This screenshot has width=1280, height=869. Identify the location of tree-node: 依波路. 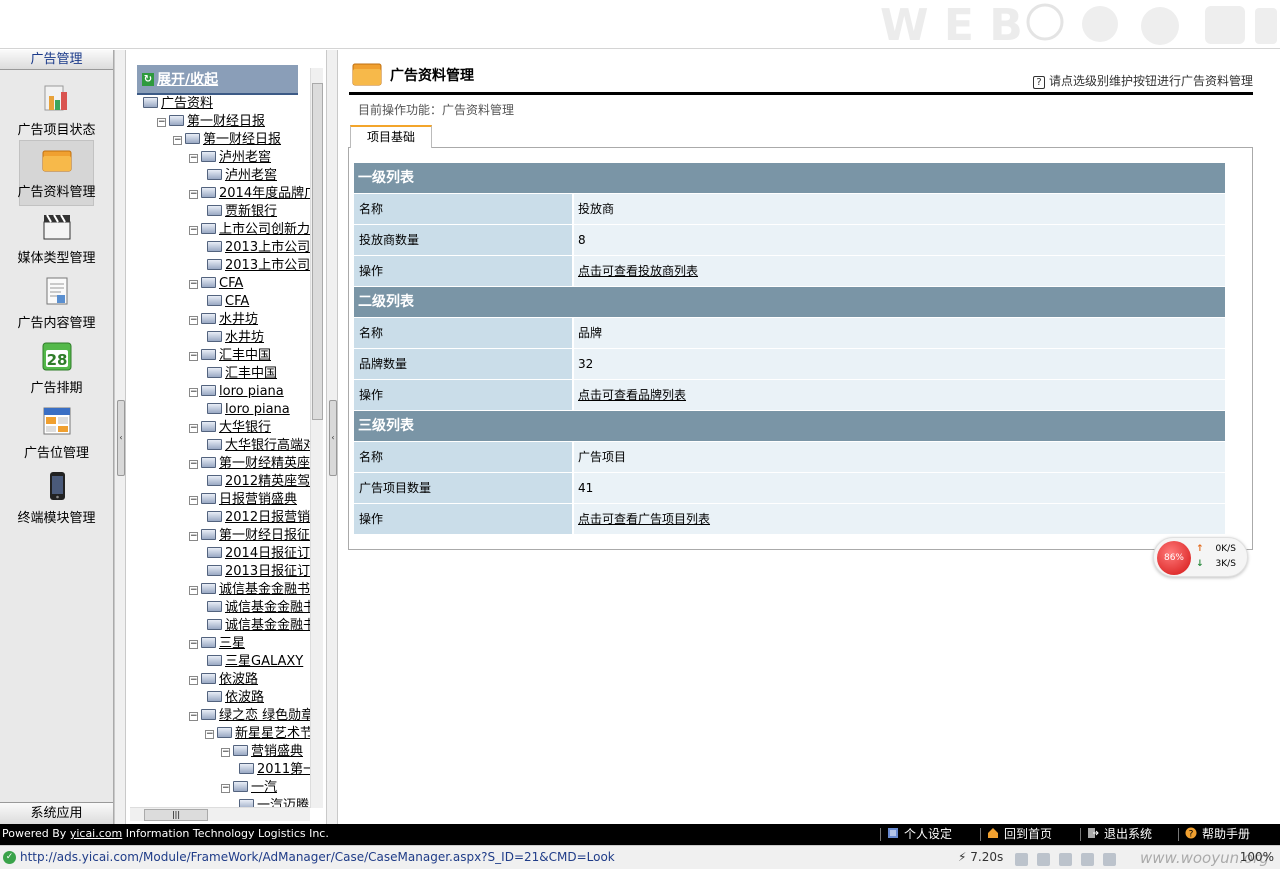
(235, 698).